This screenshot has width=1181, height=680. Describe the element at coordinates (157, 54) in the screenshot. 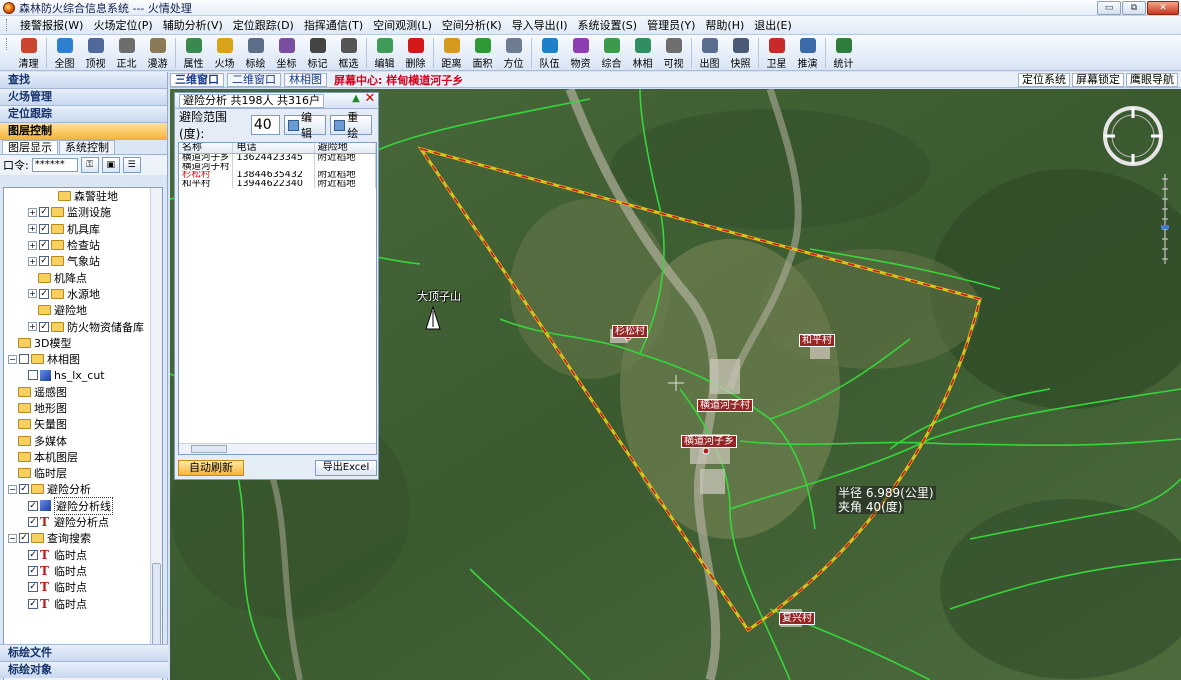

I see `toolbar-button-pan-hand: 漫游` at that location.